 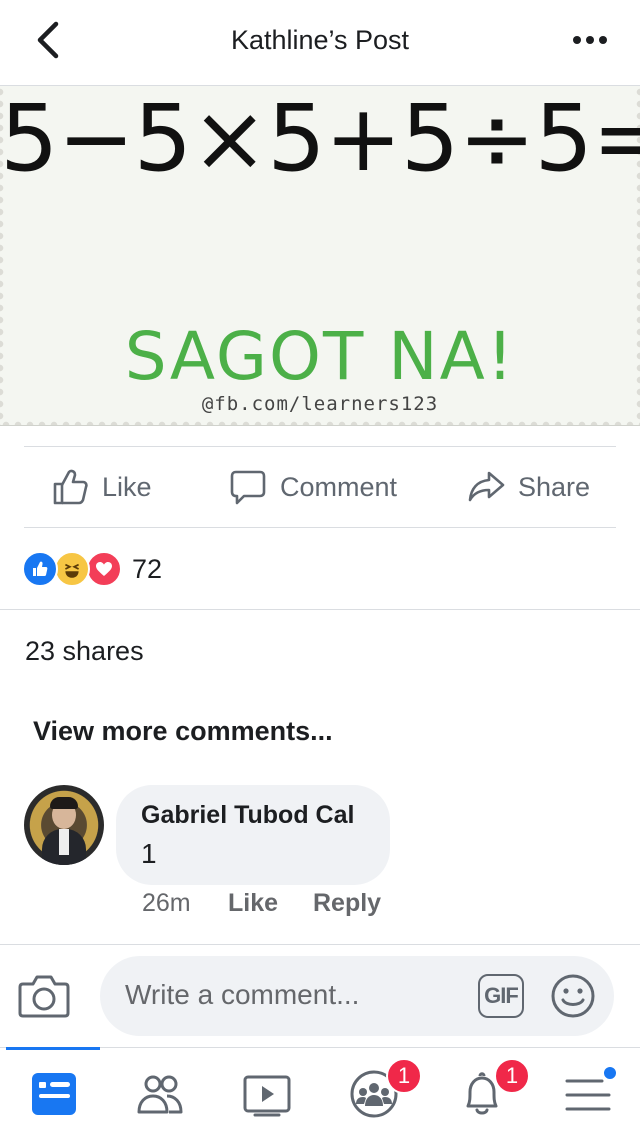 I want to click on like-button: Like, so click(x=101, y=487).